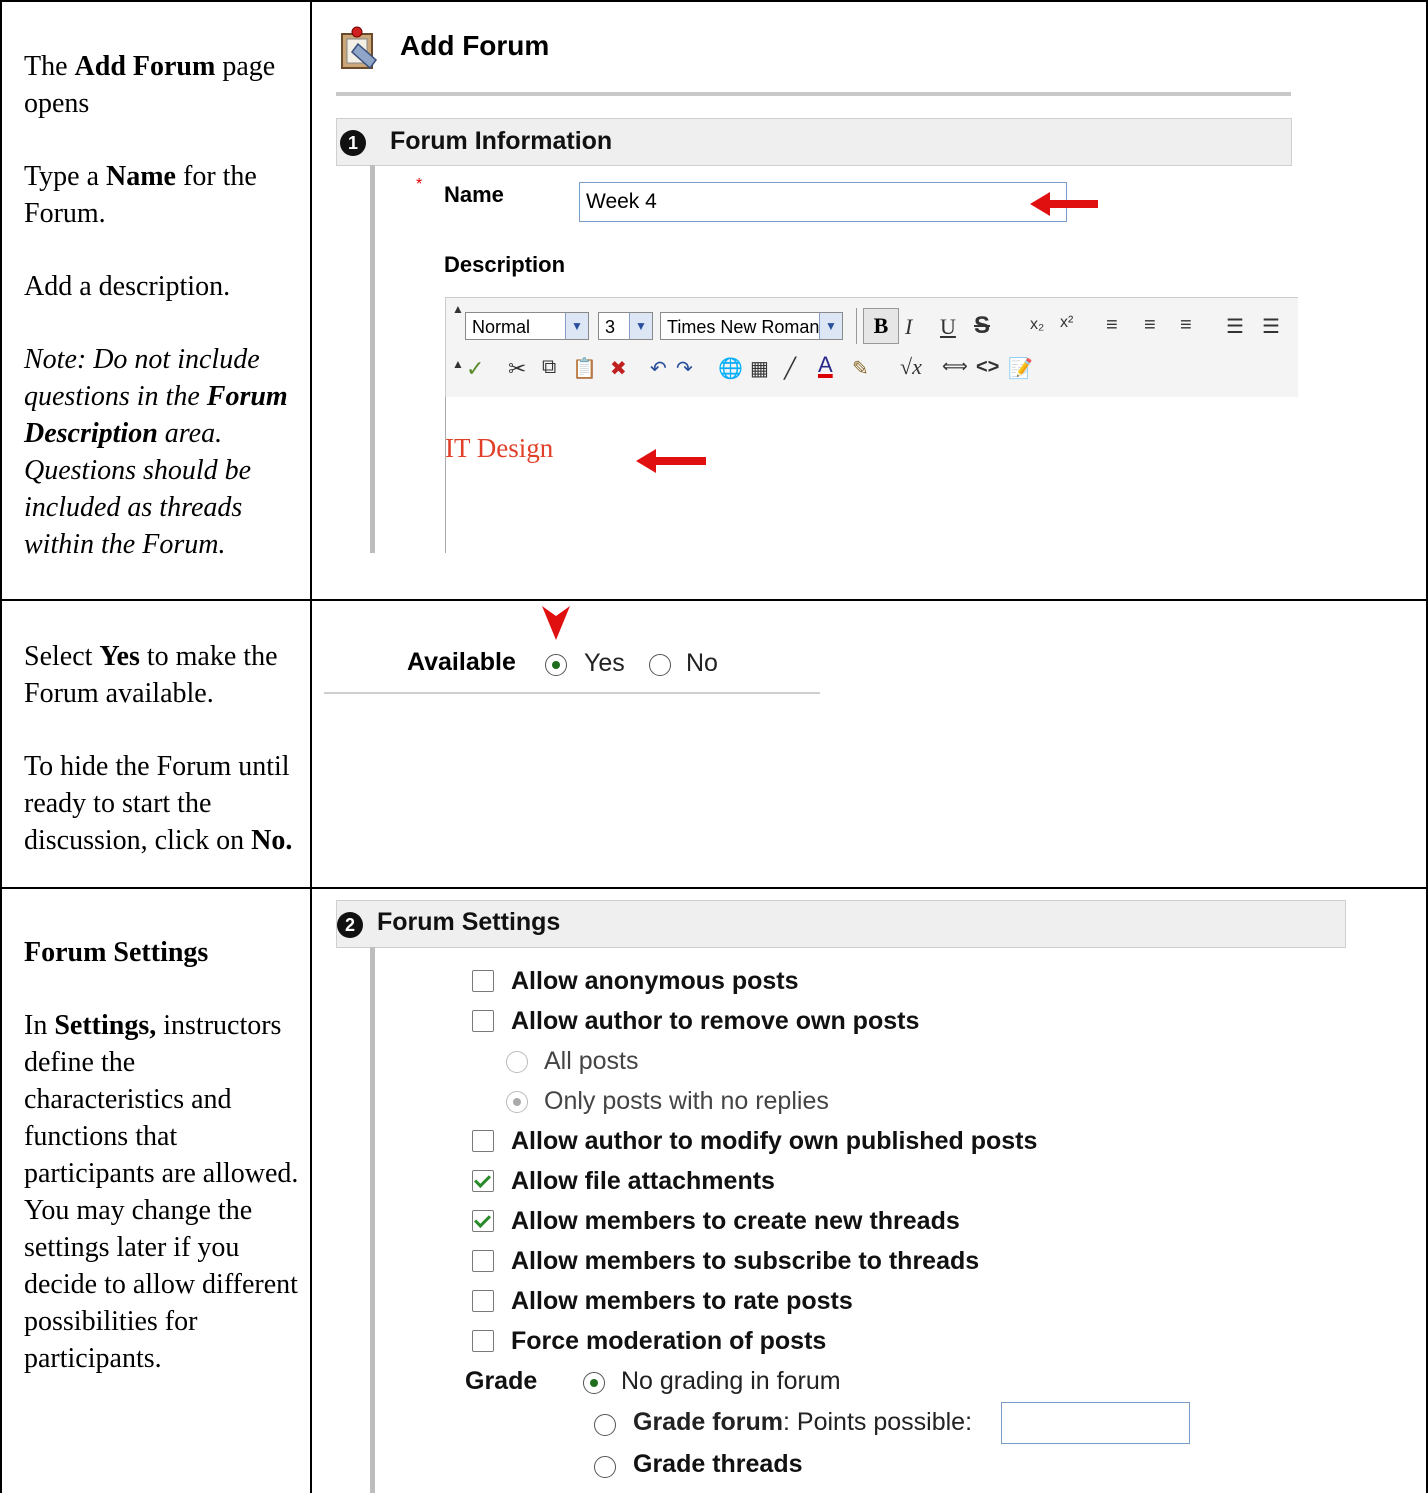 Image resolution: width=1428 pixels, height=1493 pixels. Describe the element at coordinates (955, 366) in the screenshot. I see `embed-icon: ⟺` at that location.